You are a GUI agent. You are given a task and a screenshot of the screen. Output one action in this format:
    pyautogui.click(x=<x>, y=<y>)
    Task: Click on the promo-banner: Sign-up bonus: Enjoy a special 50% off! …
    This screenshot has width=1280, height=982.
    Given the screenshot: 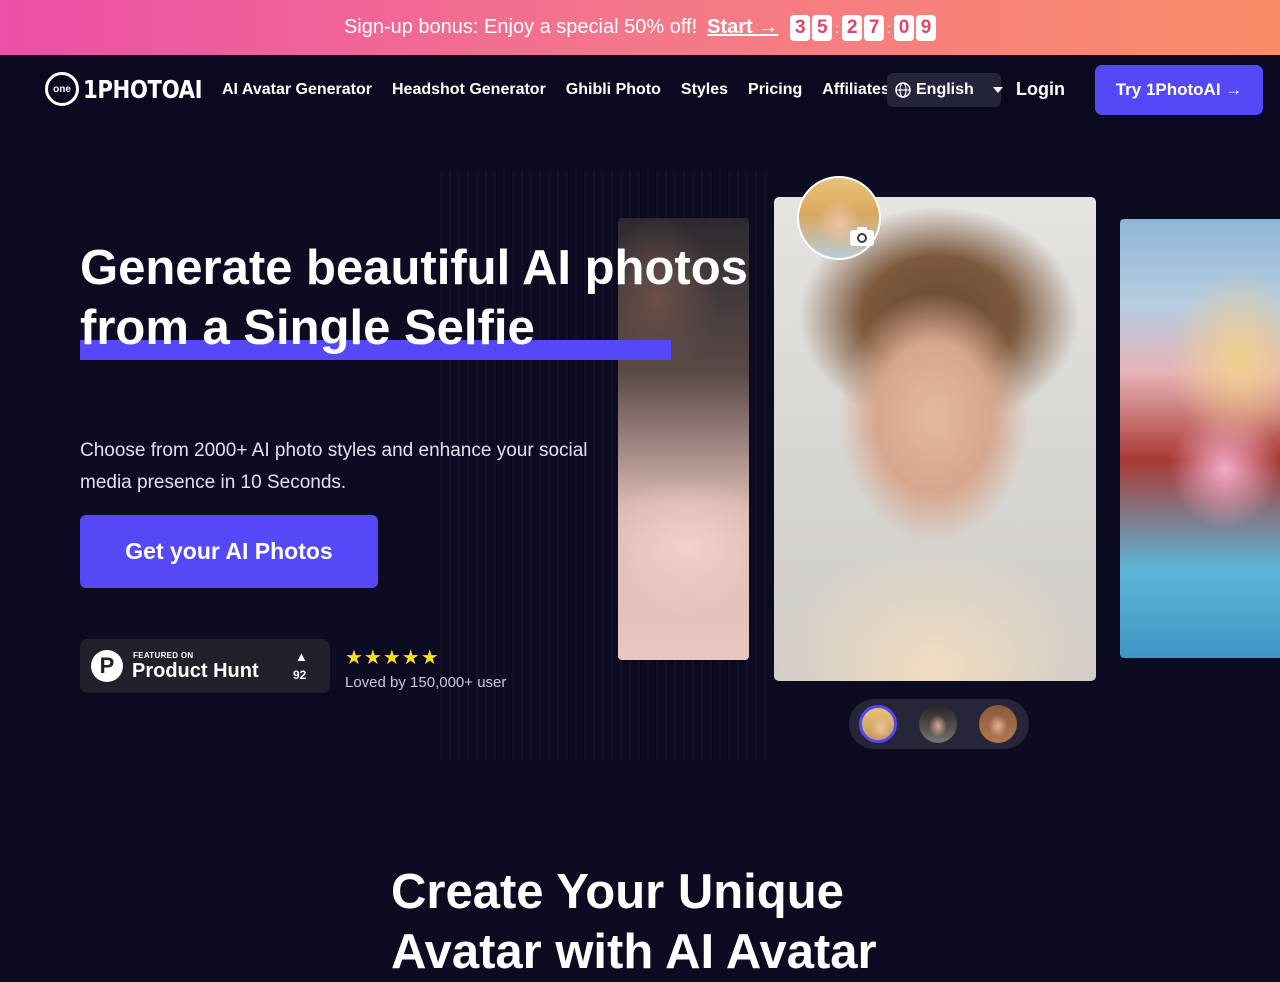 What is the action you would take?
    pyautogui.click(x=640, y=27)
    